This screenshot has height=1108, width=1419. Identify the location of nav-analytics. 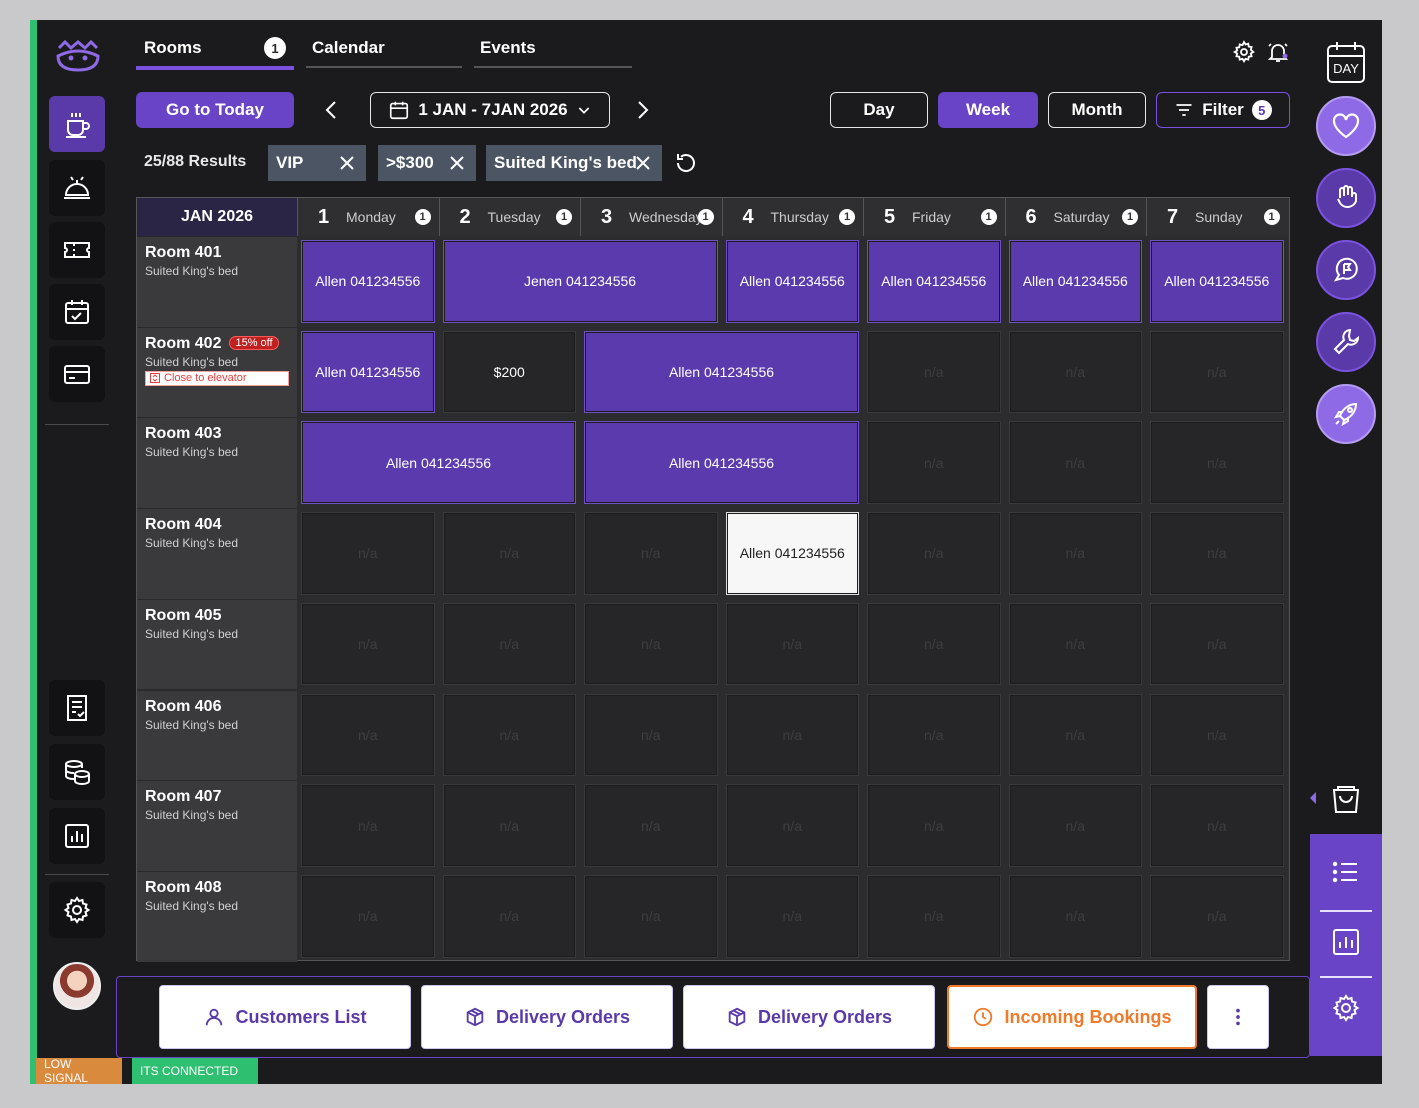
(77, 836).